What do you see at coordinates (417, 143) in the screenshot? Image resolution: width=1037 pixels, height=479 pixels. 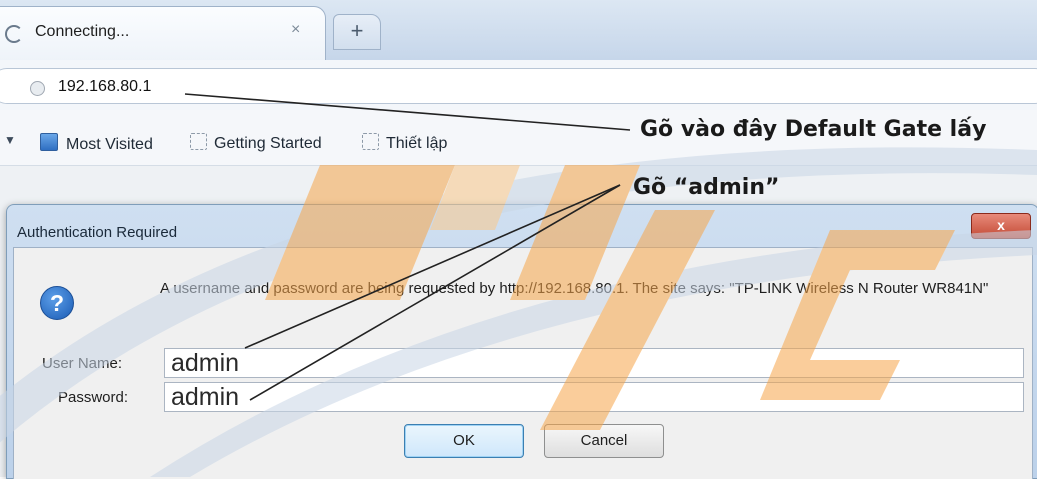 I see `bookmark-label: Thiết lập` at bounding box center [417, 143].